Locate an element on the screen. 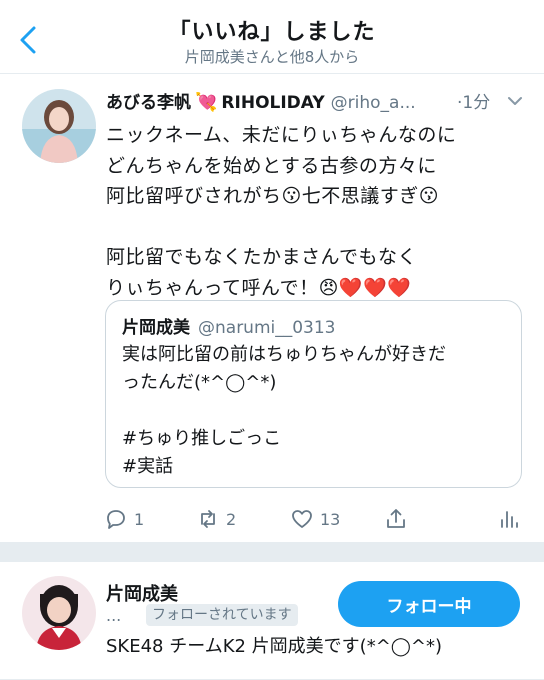  quoted-tweet-text-line is located at coordinates (317, 411).